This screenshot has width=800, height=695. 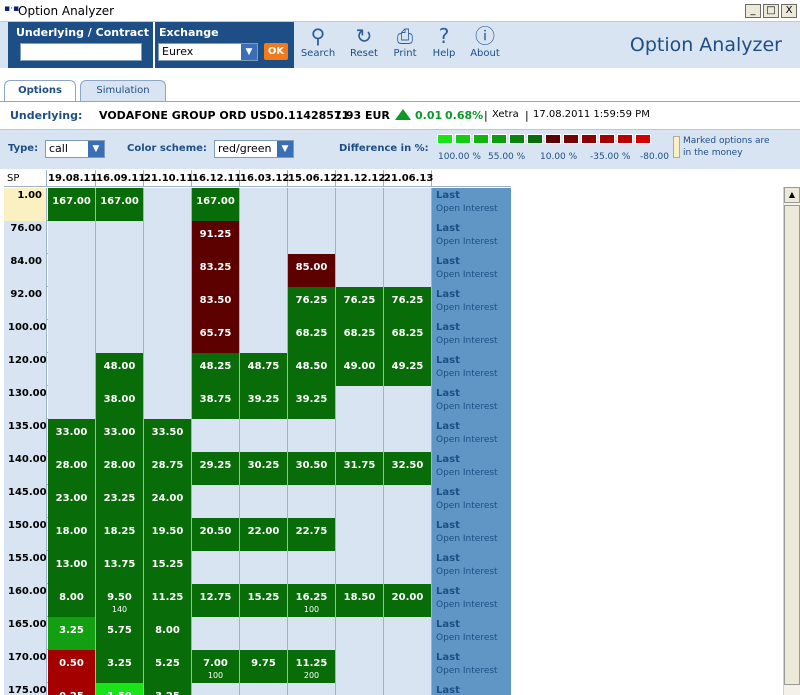 What do you see at coordinates (254, 149) in the screenshot?
I see `color-scheme-select: red/green ▼` at bounding box center [254, 149].